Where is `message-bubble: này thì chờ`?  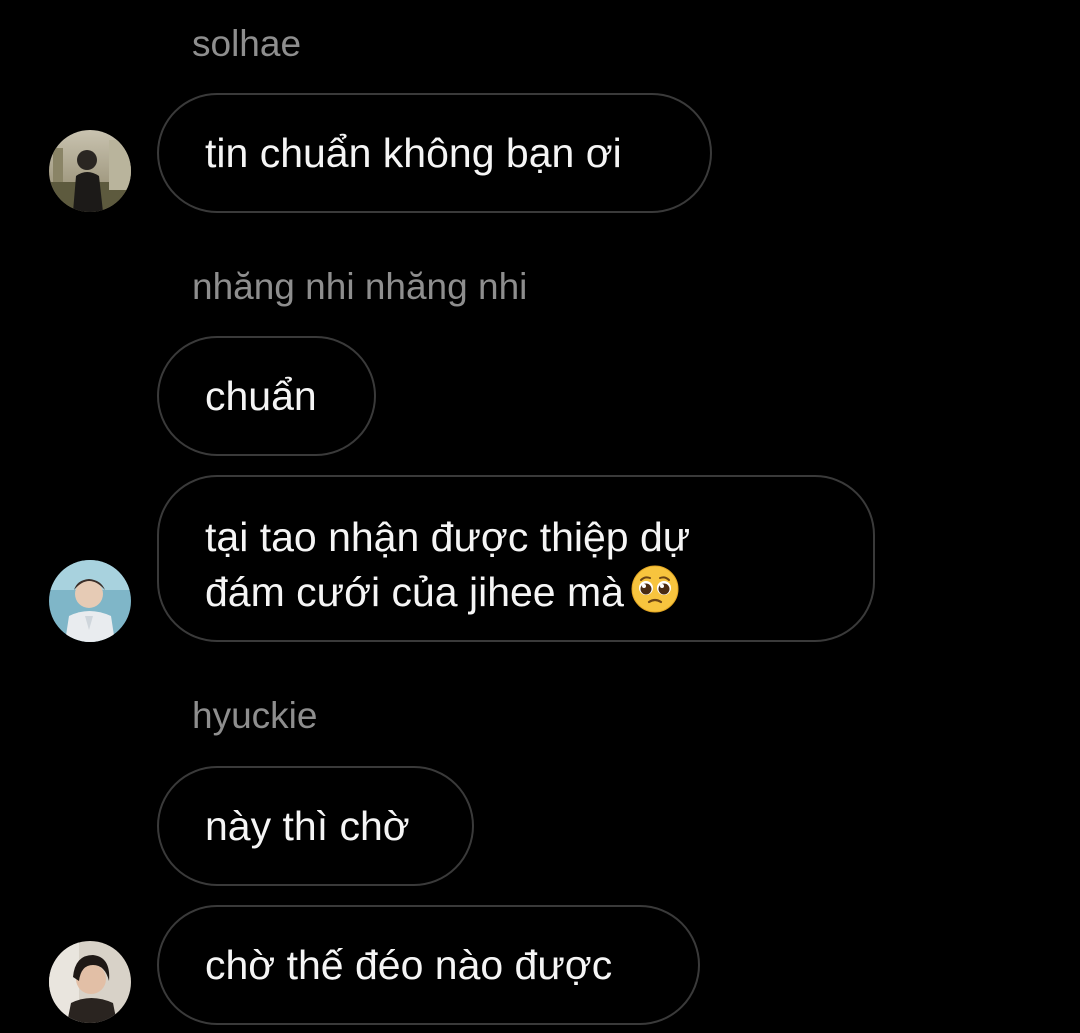
message-bubble: này thì chờ is located at coordinates (315, 826).